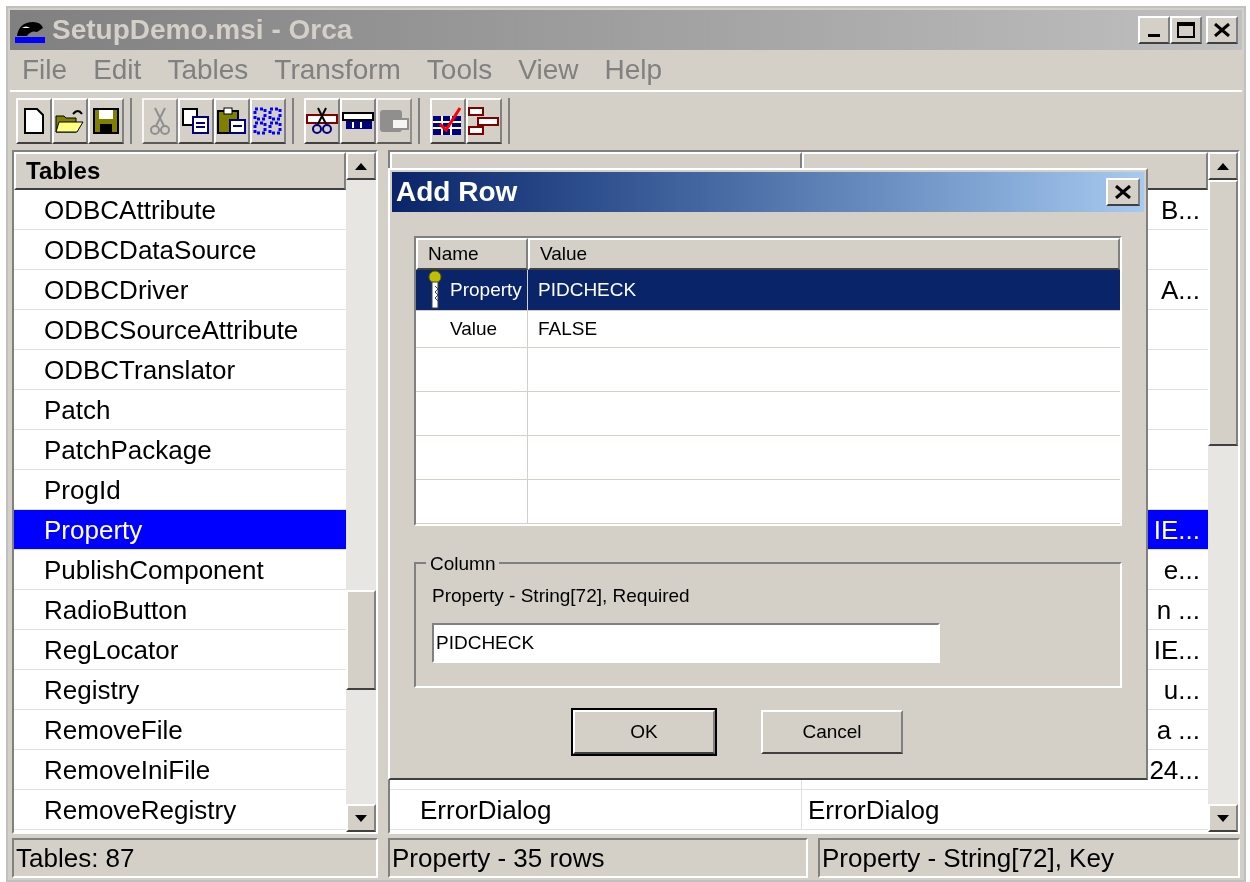  What do you see at coordinates (180, 530) in the screenshot?
I see `table-list-item: Property` at bounding box center [180, 530].